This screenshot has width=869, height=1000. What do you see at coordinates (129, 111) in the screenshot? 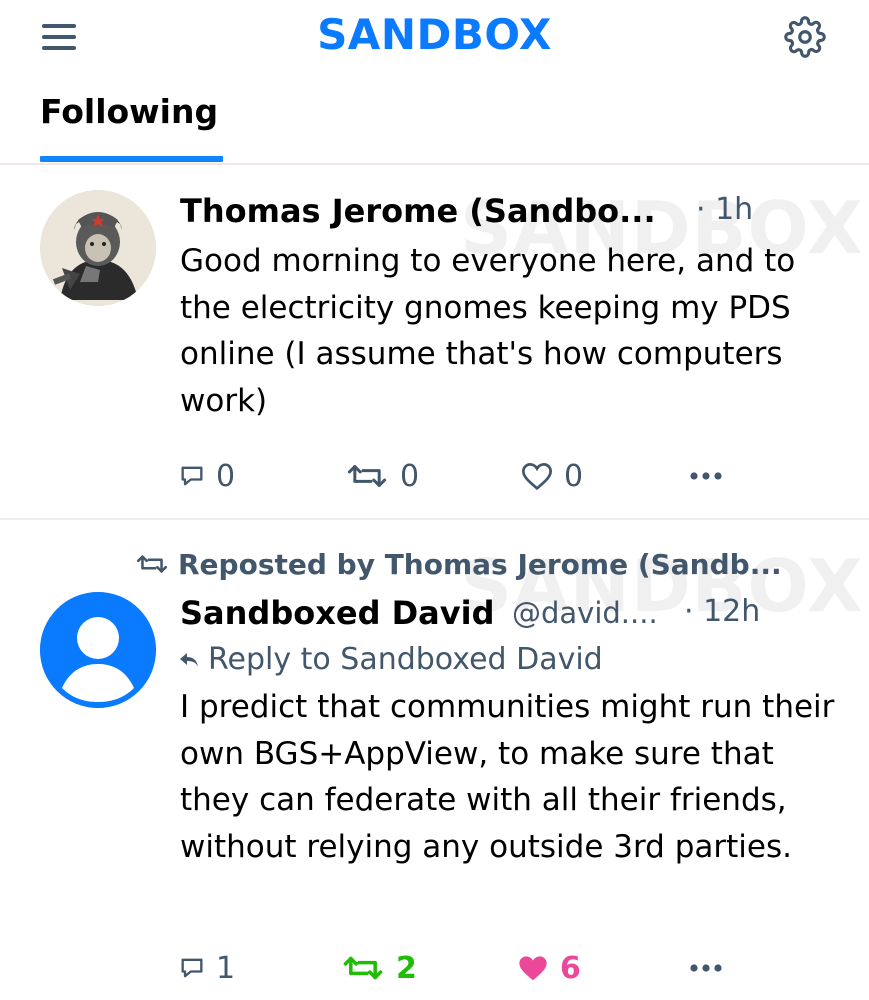
I see `tab-following: Following` at bounding box center [129, 111].